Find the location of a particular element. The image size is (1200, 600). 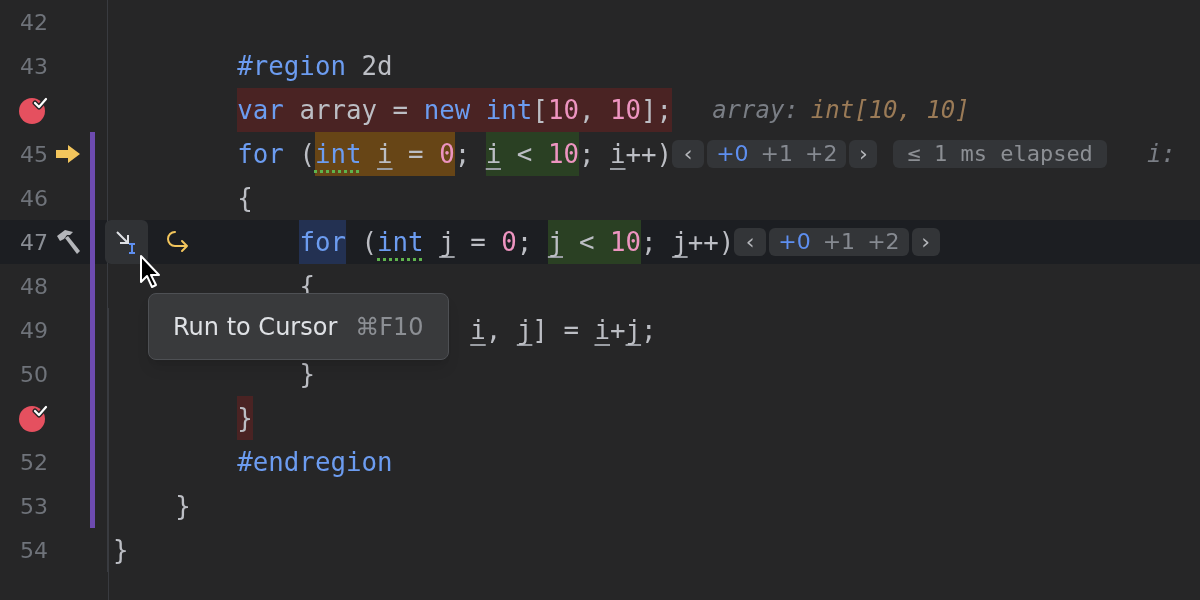

code-line: { is located at coordinates (245, 198).